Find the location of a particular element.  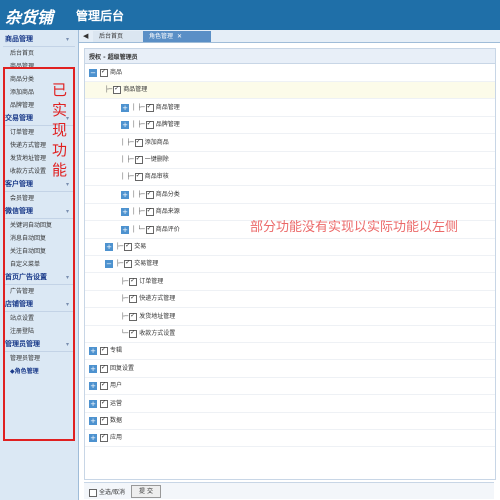

permission-row: │ ├─ 商品审核 is located at coordinates (290, 178).